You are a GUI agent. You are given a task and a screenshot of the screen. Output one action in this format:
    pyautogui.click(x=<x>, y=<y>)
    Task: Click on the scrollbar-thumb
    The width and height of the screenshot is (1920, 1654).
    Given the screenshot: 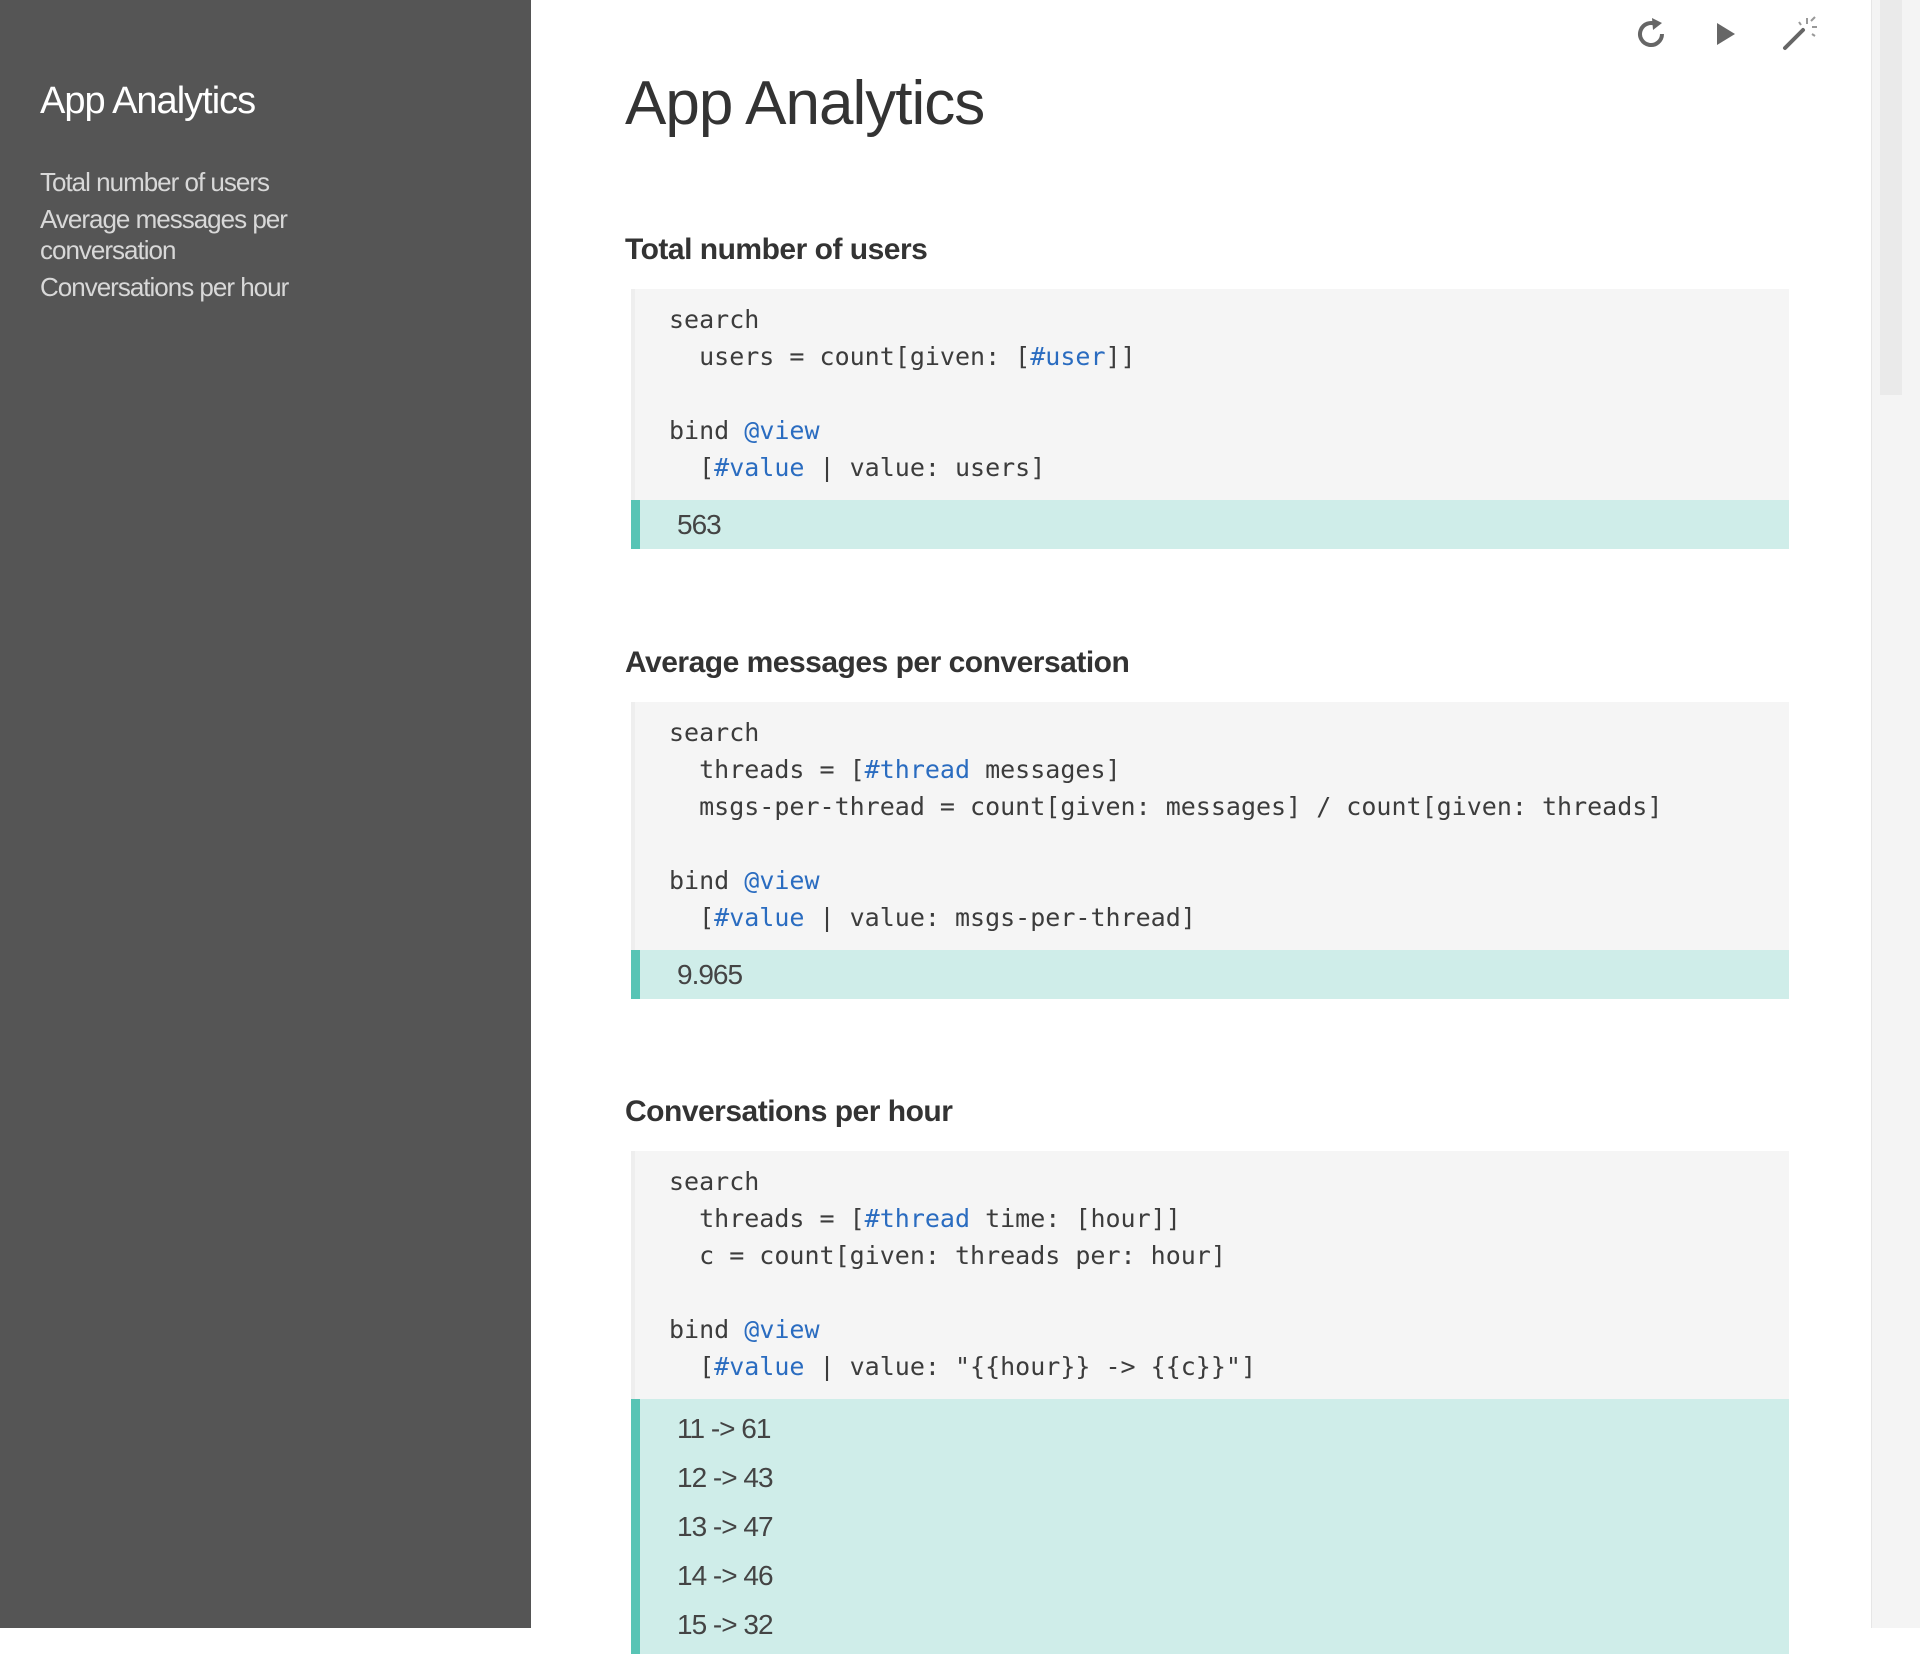 What is the action you would take?
    pyautogui.click(x=1891, y=197)
    